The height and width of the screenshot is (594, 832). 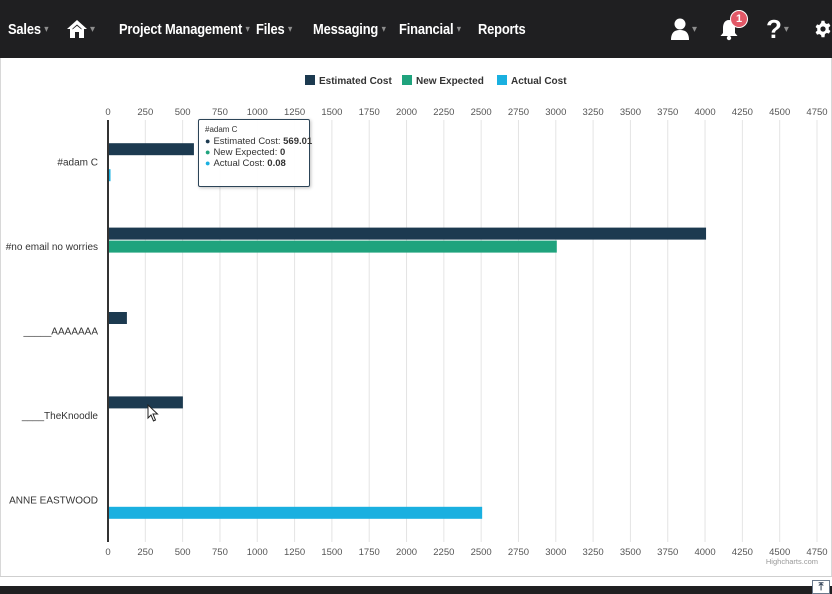 What do you see at coordinates (77, 29) in the screenshot?
I see `home-icon` at bounding box center [77, 29].